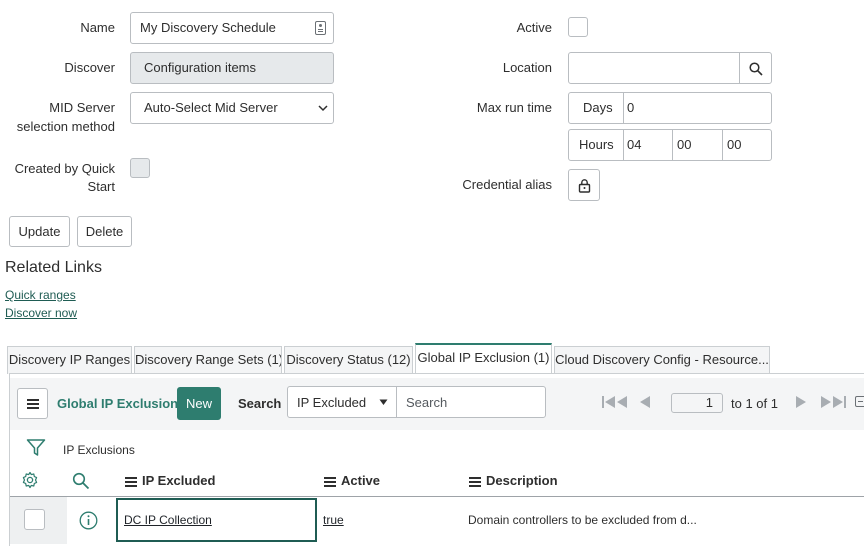  What do you see at coordinates (323, 108) in the screenshot?
I see `chevron-down-icon` at bounding box center [323, 108].